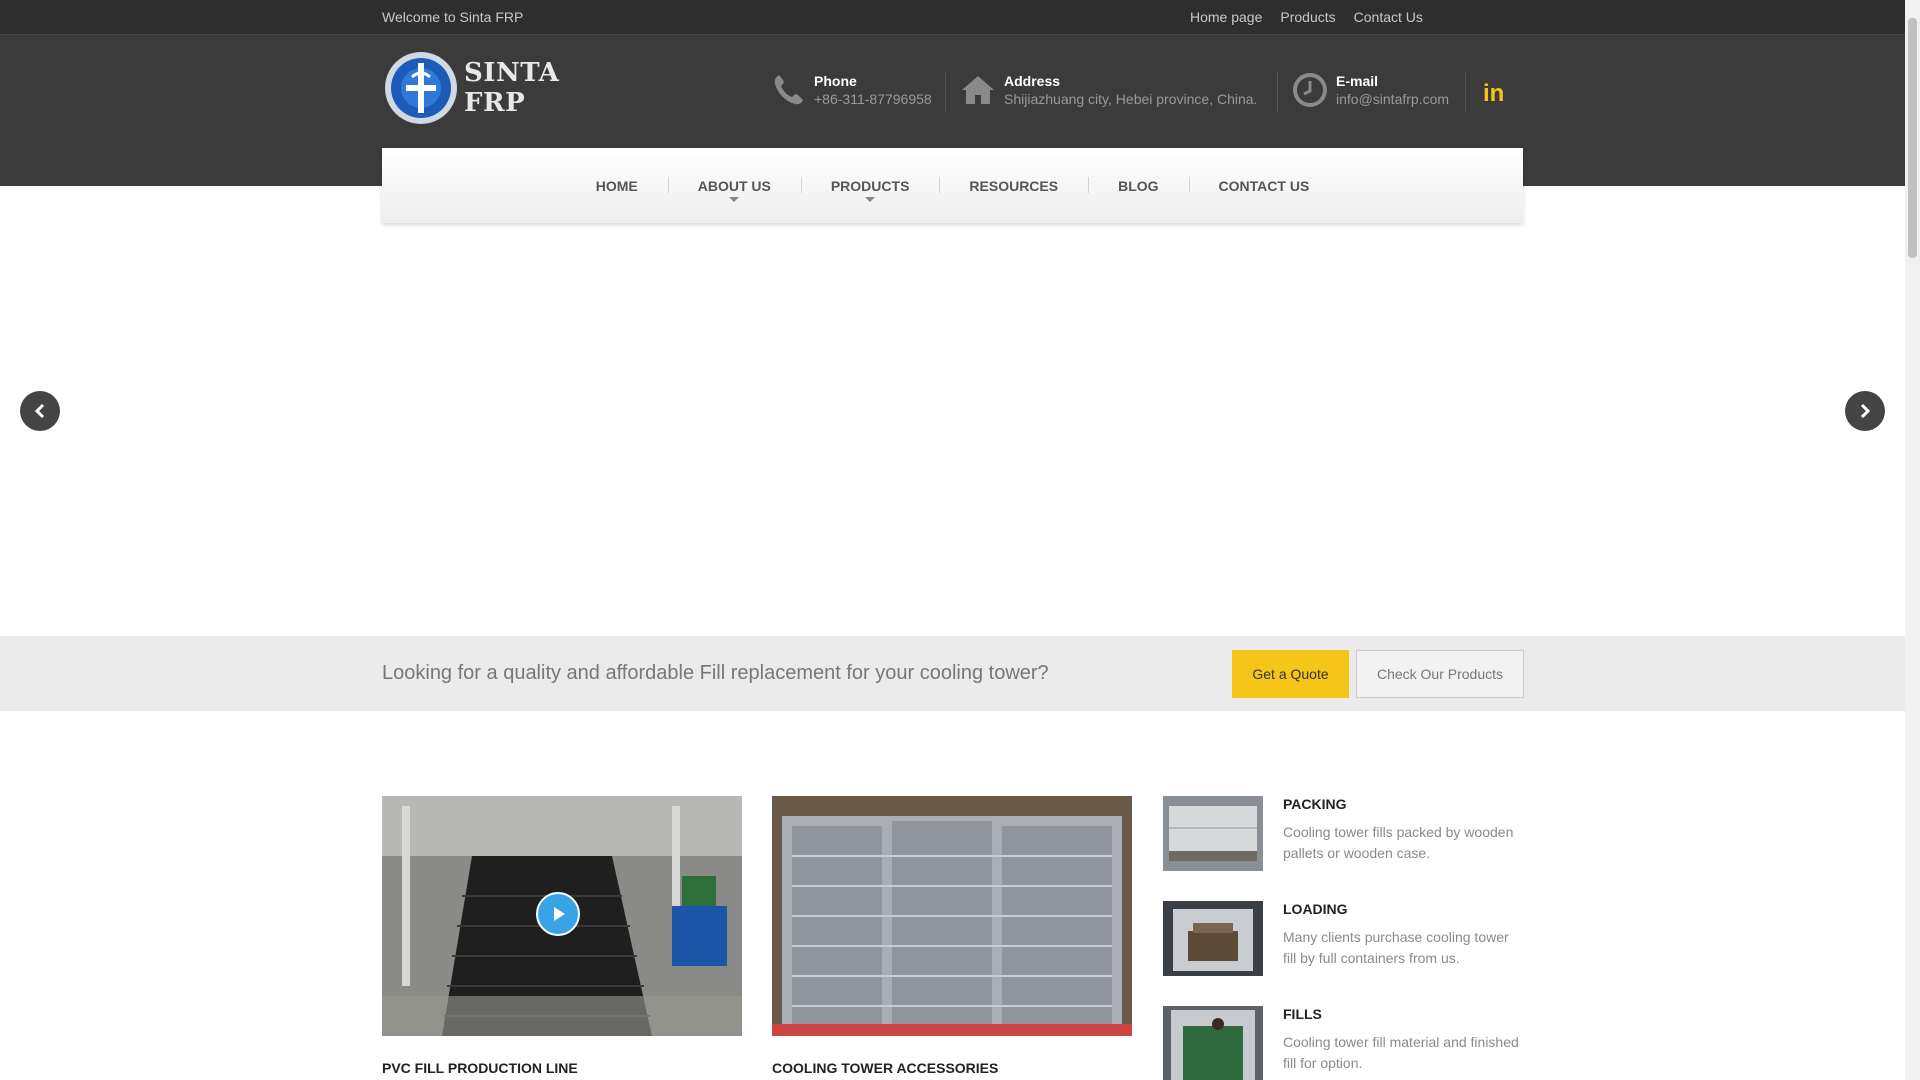 This screenshot has height=1080, width=1920. What do you see at coordinates (558, 914) in the screenshot?
I see `play-icon` at bounding box center [558, 914].